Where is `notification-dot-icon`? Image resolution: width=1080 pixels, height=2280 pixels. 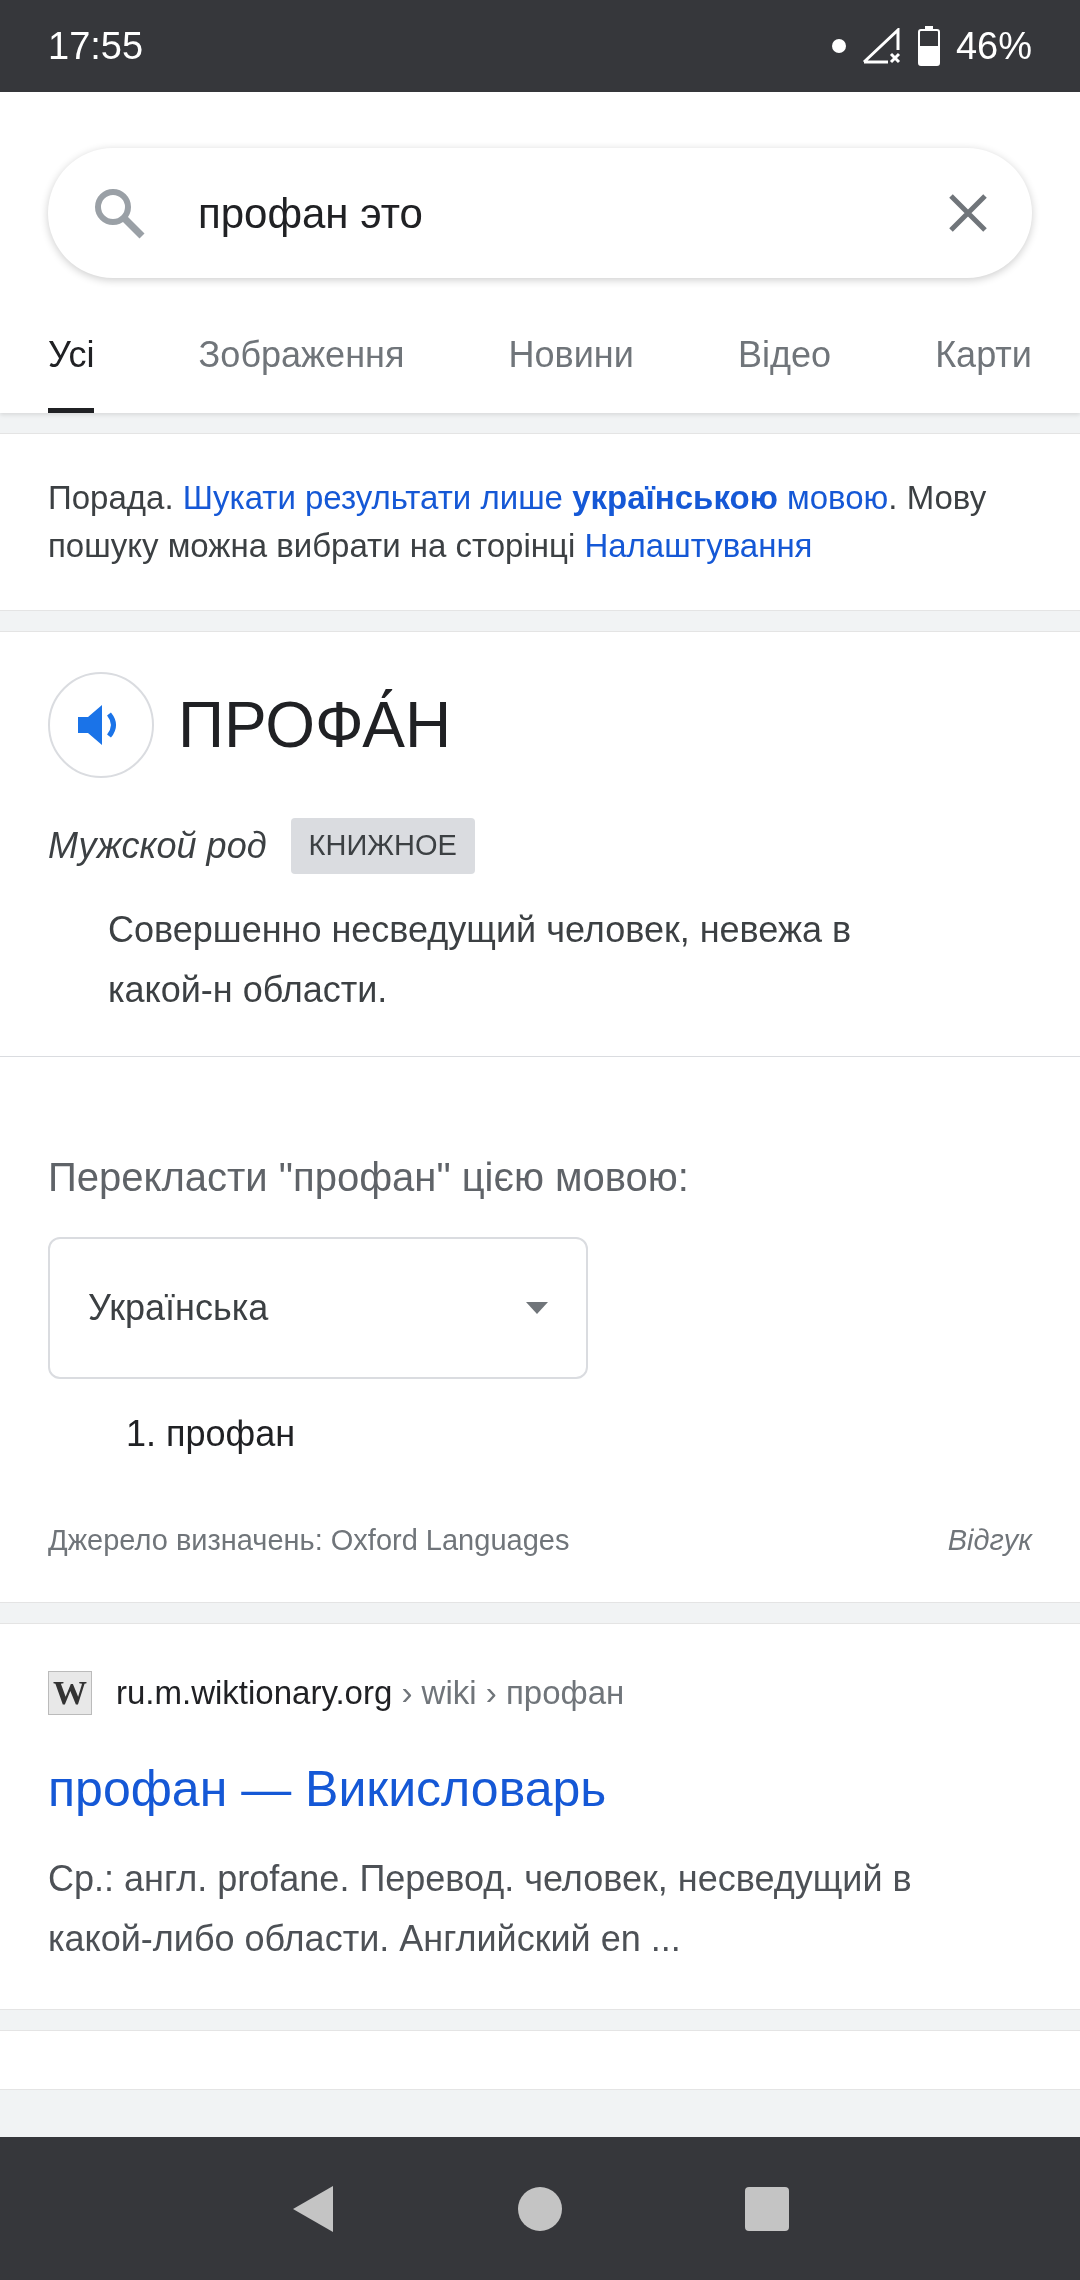
notification-dot-icon is located at coordinates (838, 46).